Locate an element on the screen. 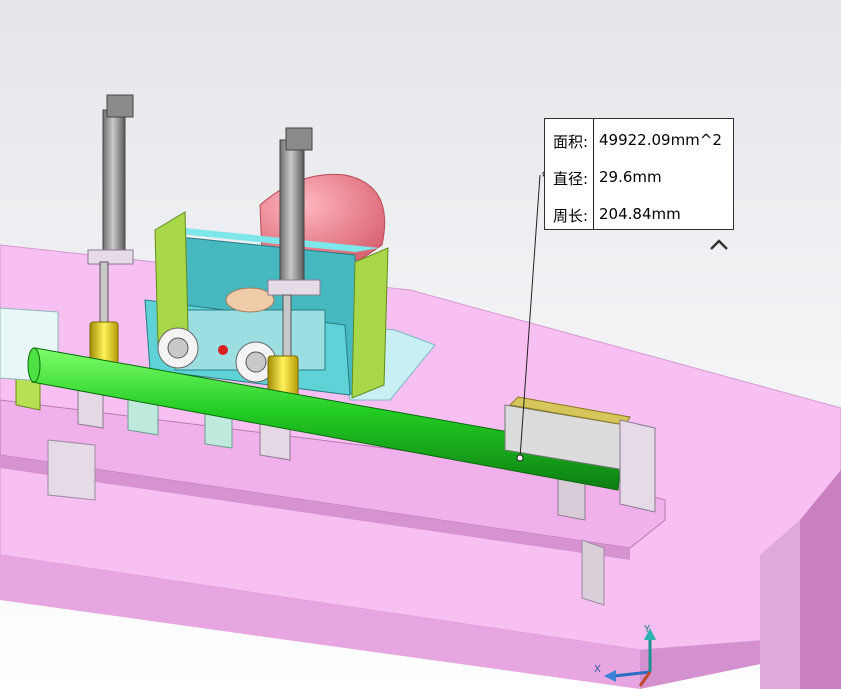  measure-key: 直径: is located at coordinates (571, 179).